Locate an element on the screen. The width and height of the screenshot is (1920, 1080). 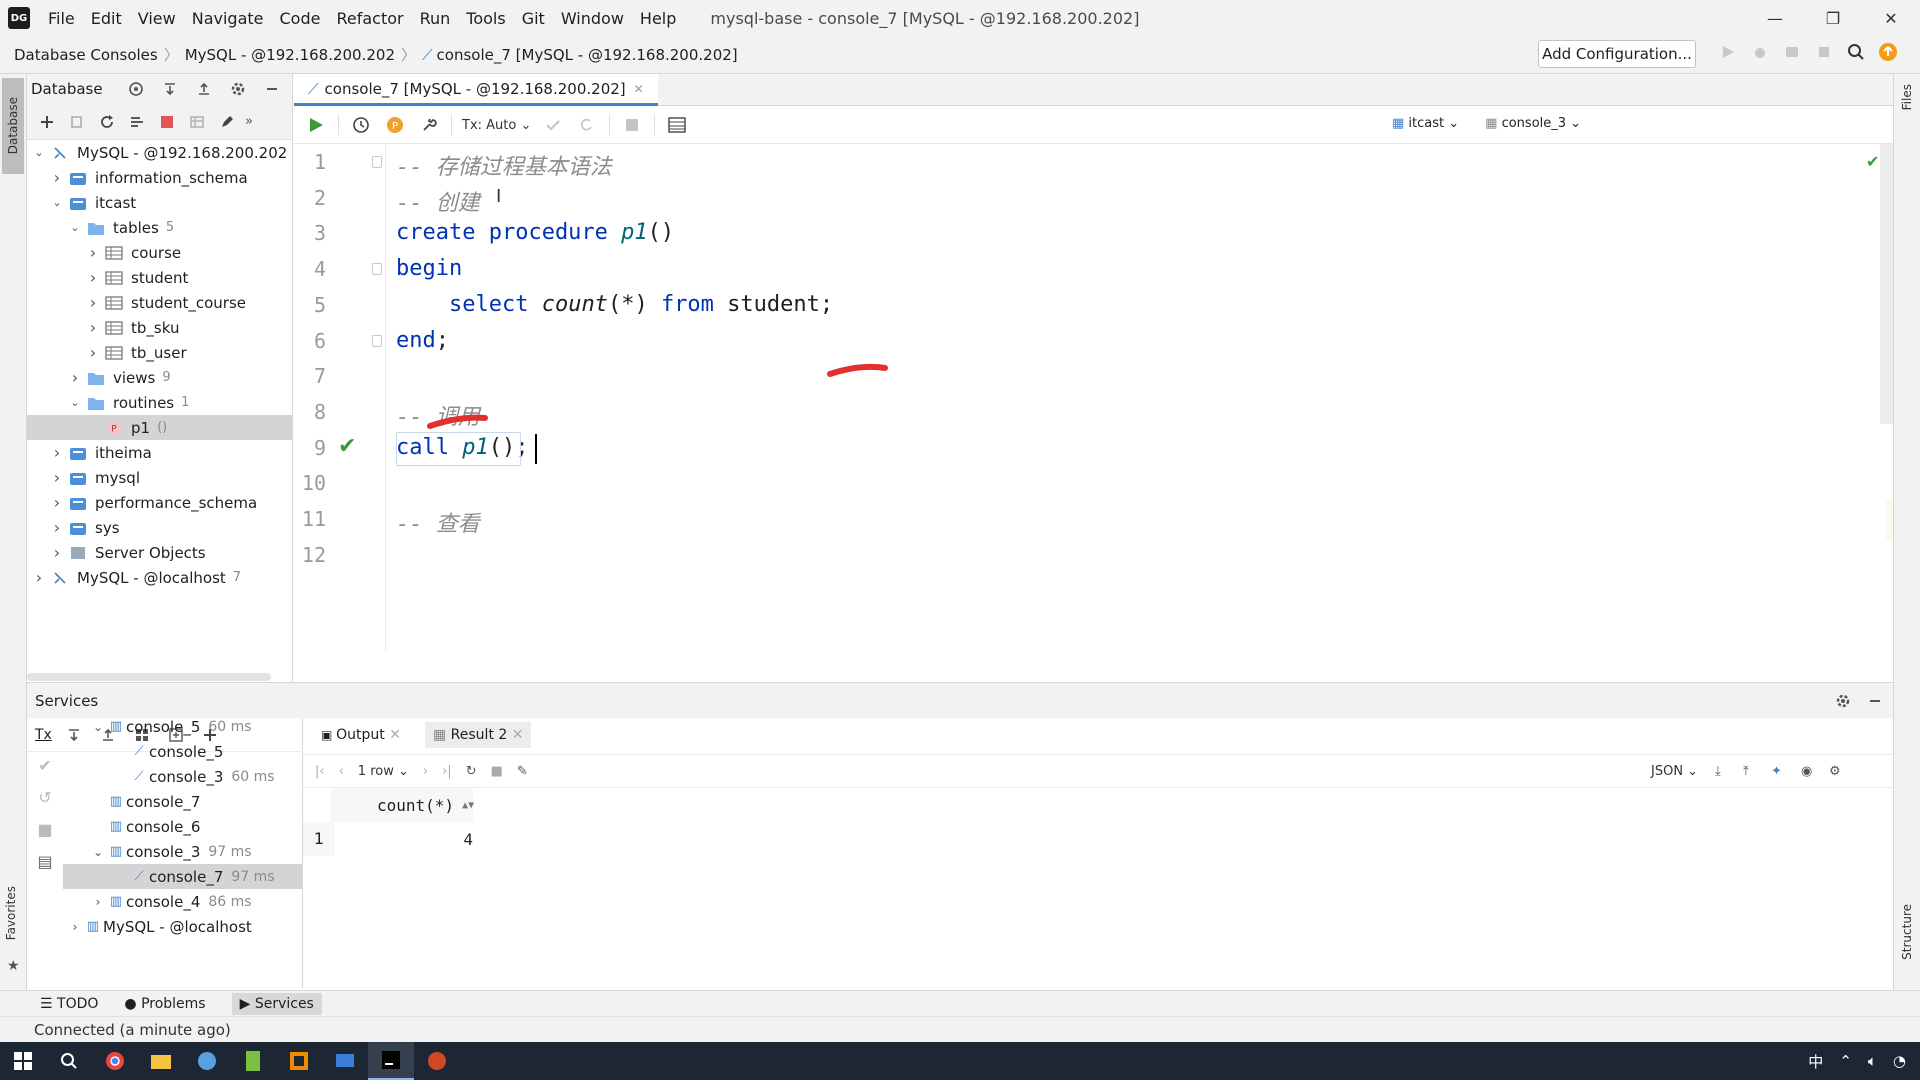
menu-file: File is located at coordinates (61, 18).